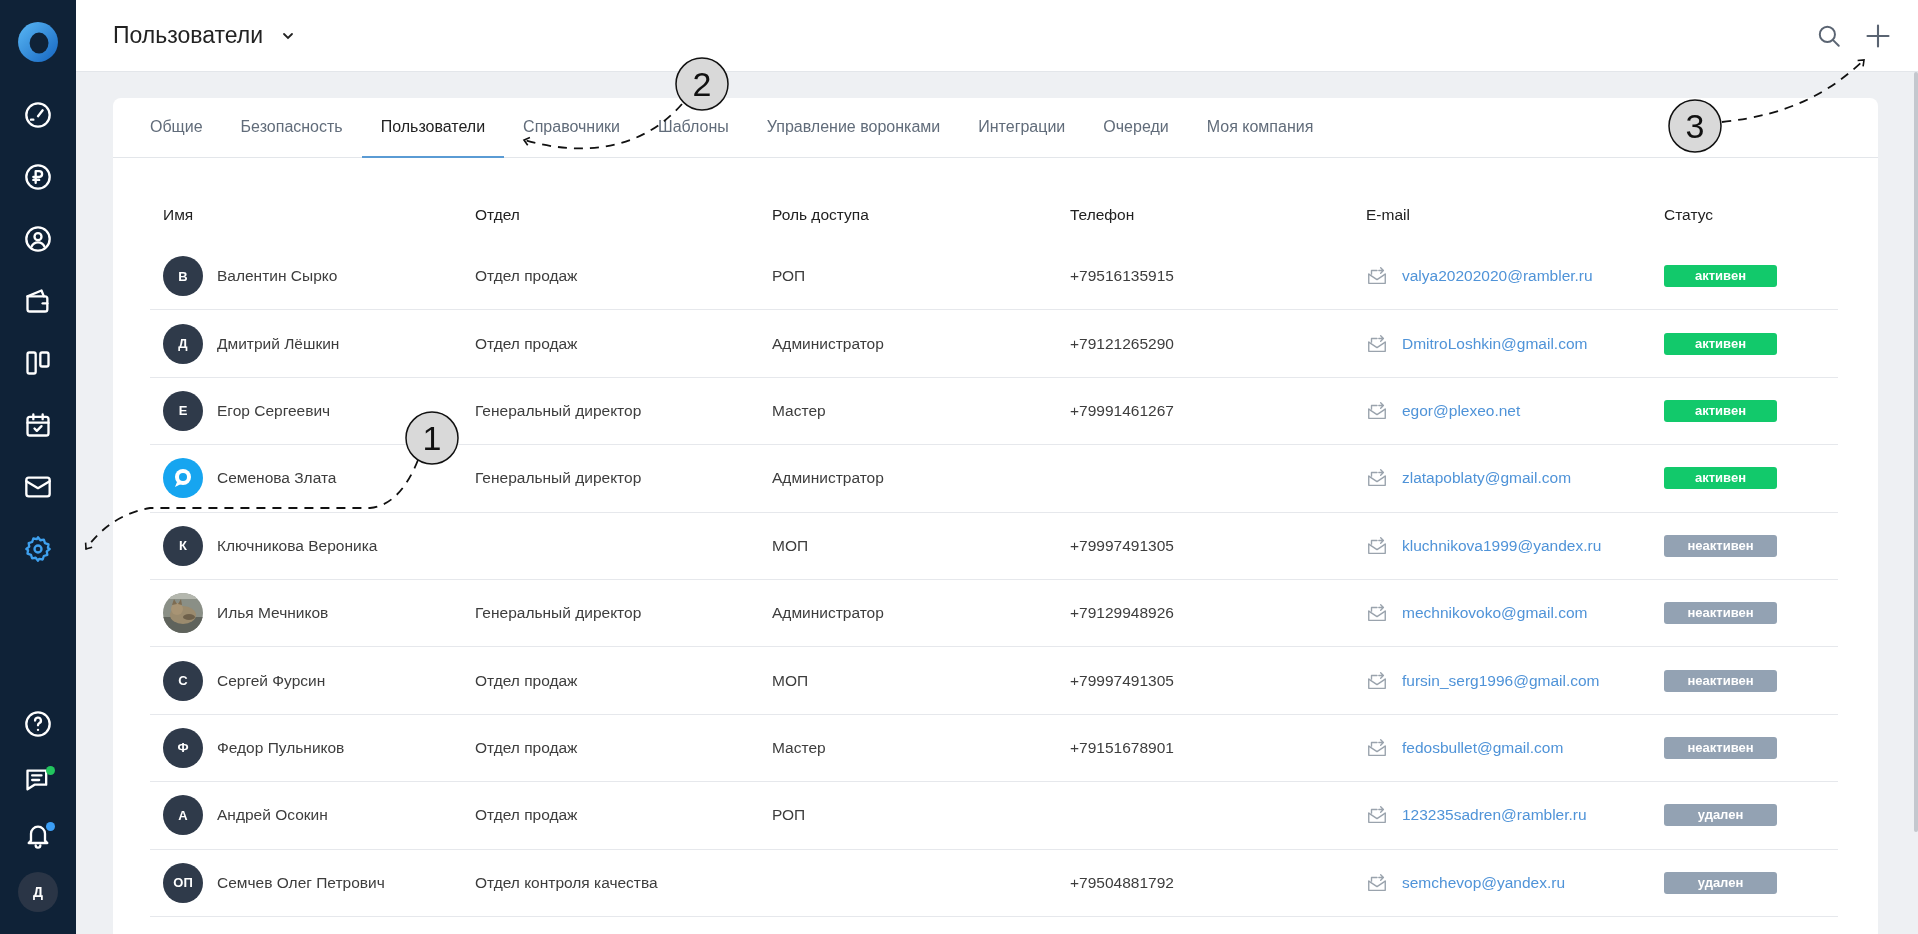 This screenshot has height=934, width=1918. What do you see at coordinates (281, 747) in the screenshot?
I see `user-name: Федор Пульников` at bounding box center [281, 747].